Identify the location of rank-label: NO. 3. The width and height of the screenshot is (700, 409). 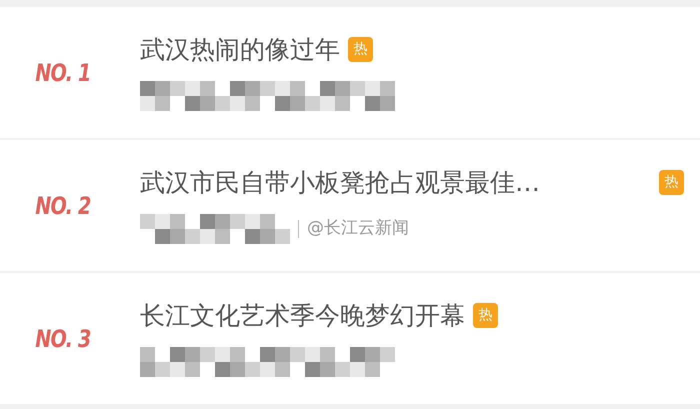
(63, 339).